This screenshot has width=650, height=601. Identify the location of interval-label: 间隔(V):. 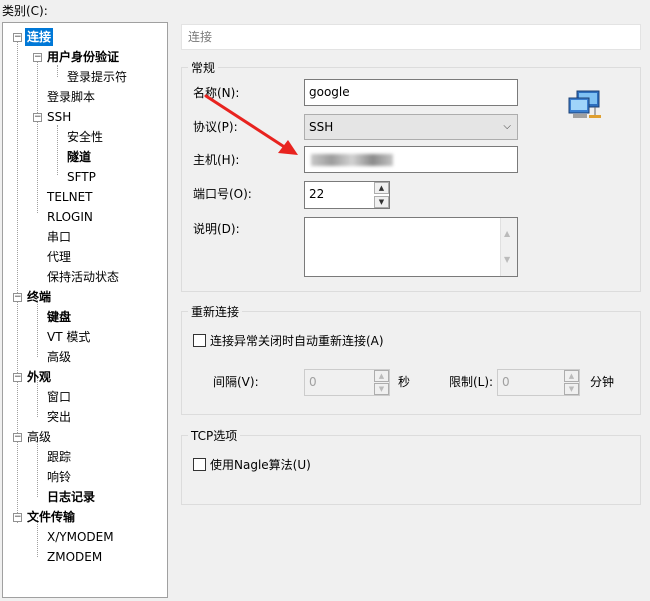
(236, 382).